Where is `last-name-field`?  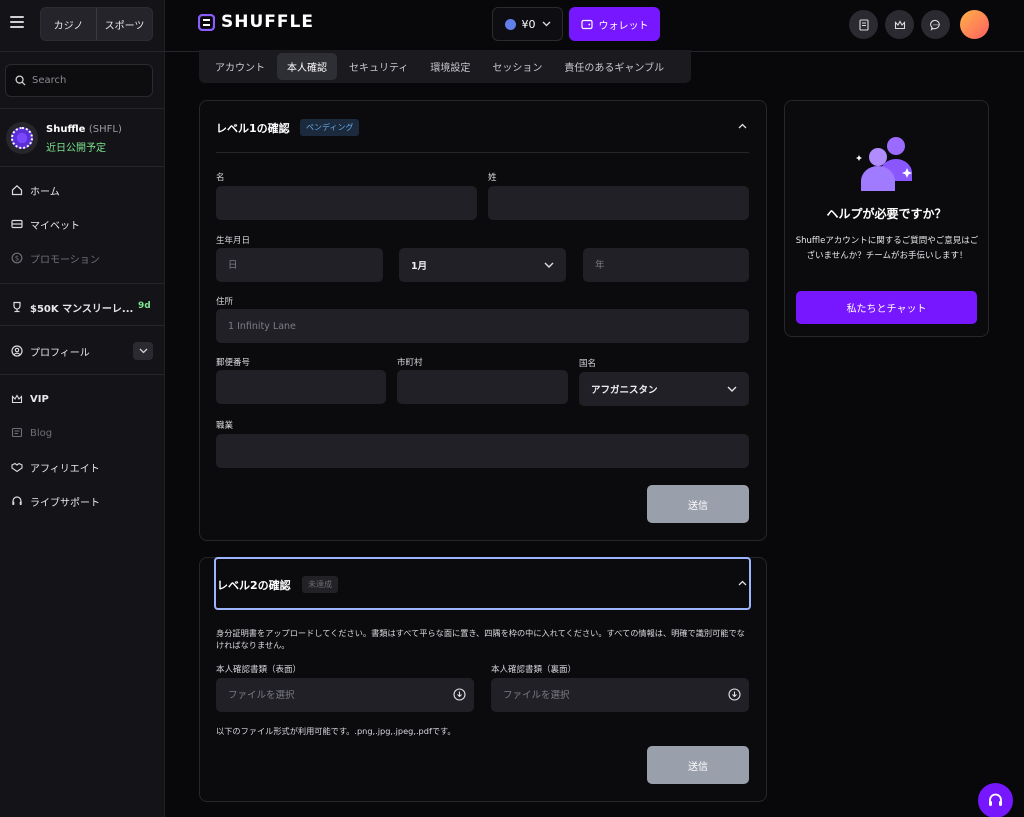 last-name-field is located at coordinates (618, 203).